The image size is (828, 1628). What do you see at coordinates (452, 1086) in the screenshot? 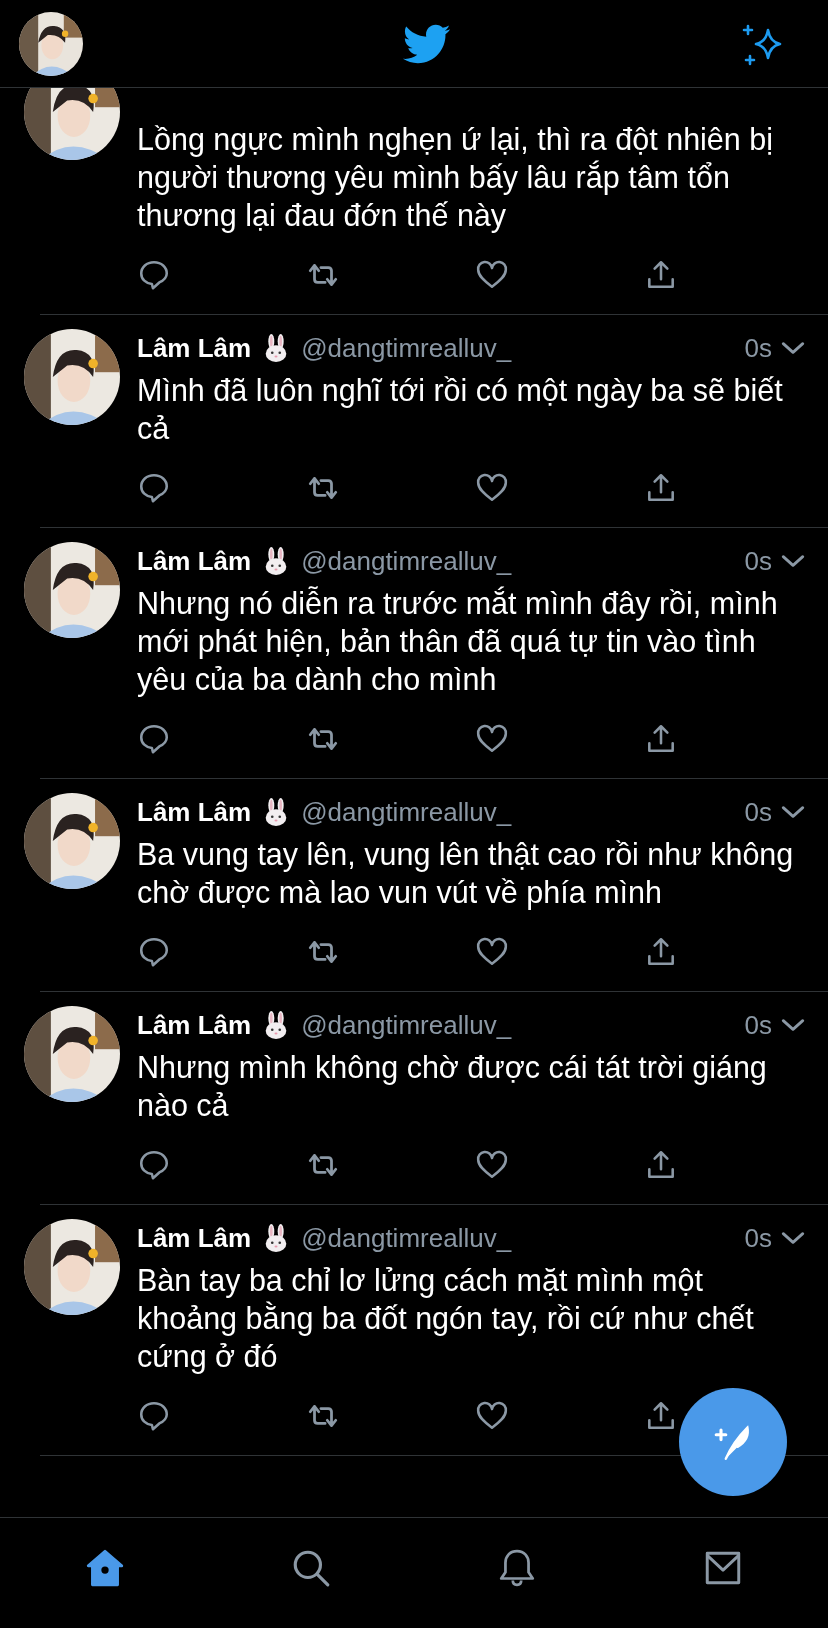
I see `tweet-text: Nhưng mình không chờ được cái tát trời giáng nào cả` at bounding box center [452, 1086].